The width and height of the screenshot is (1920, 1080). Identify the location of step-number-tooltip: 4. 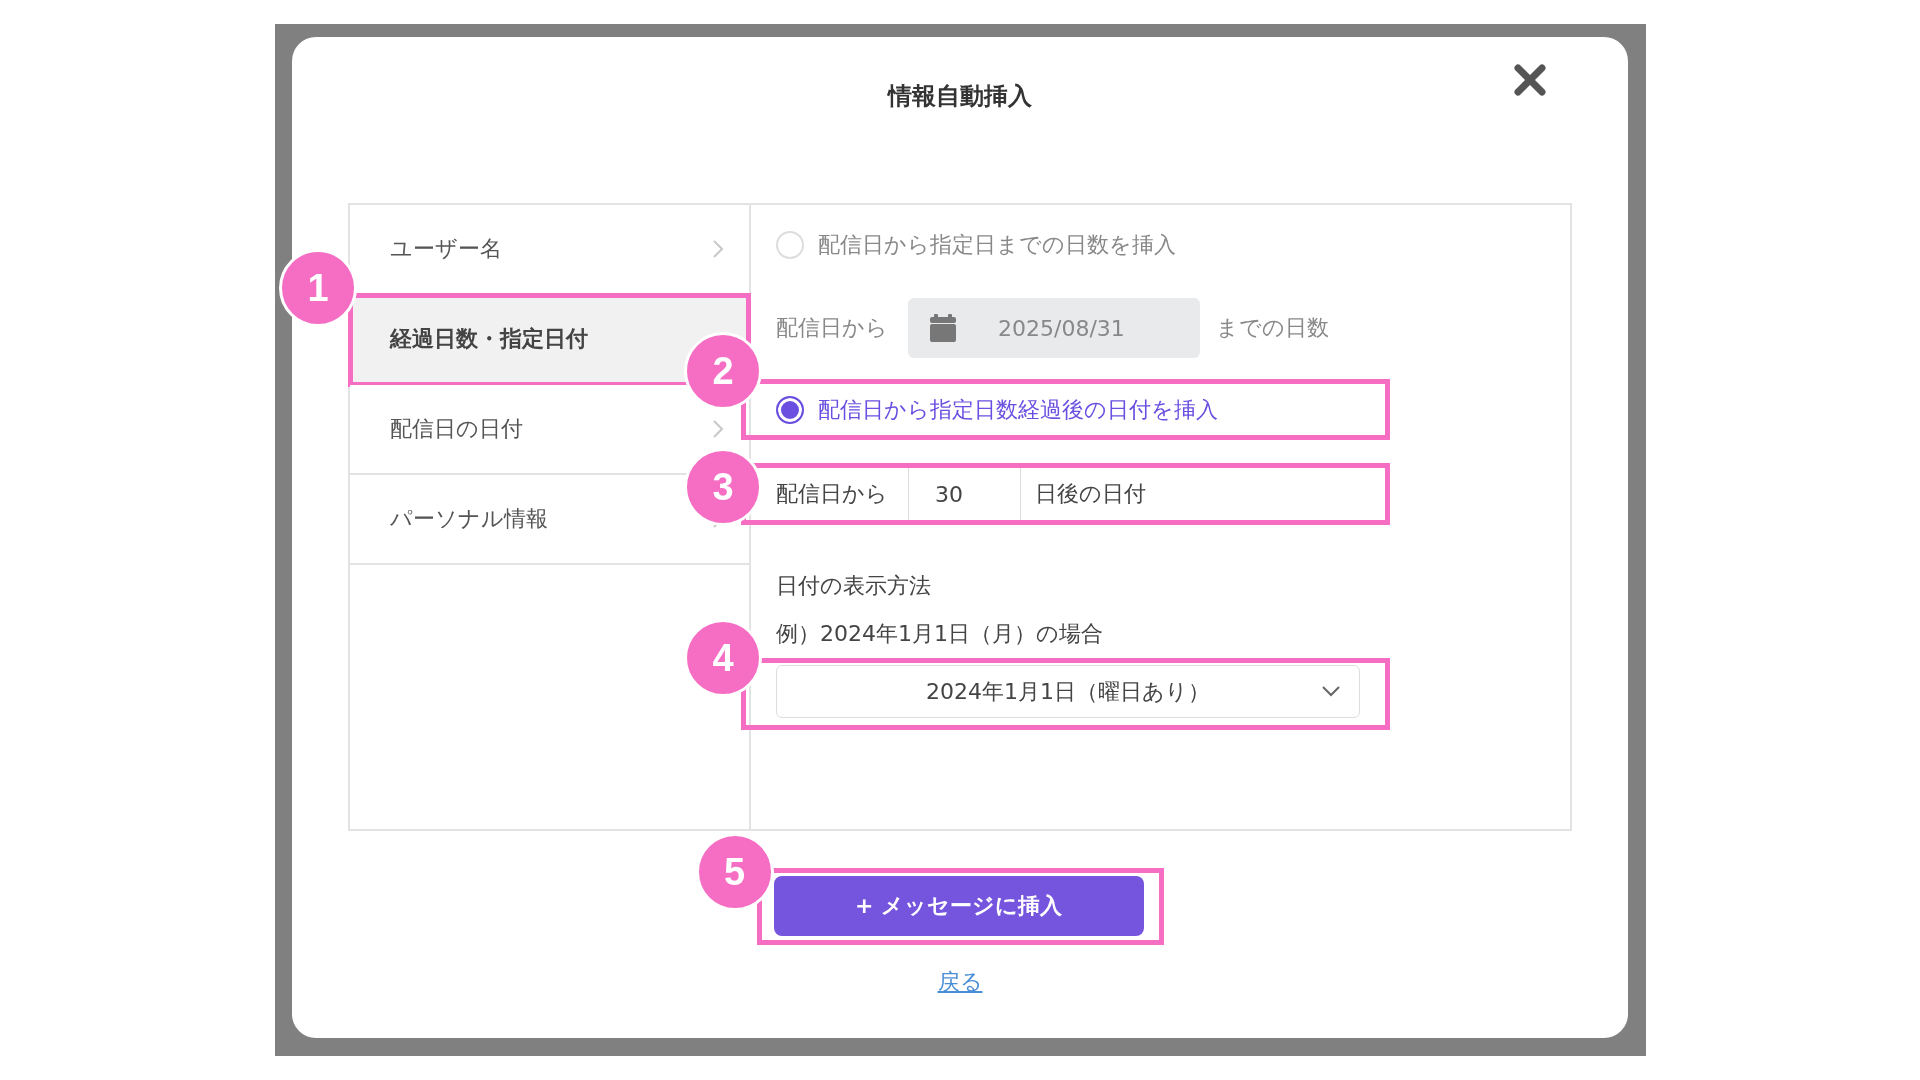
(723, 658).